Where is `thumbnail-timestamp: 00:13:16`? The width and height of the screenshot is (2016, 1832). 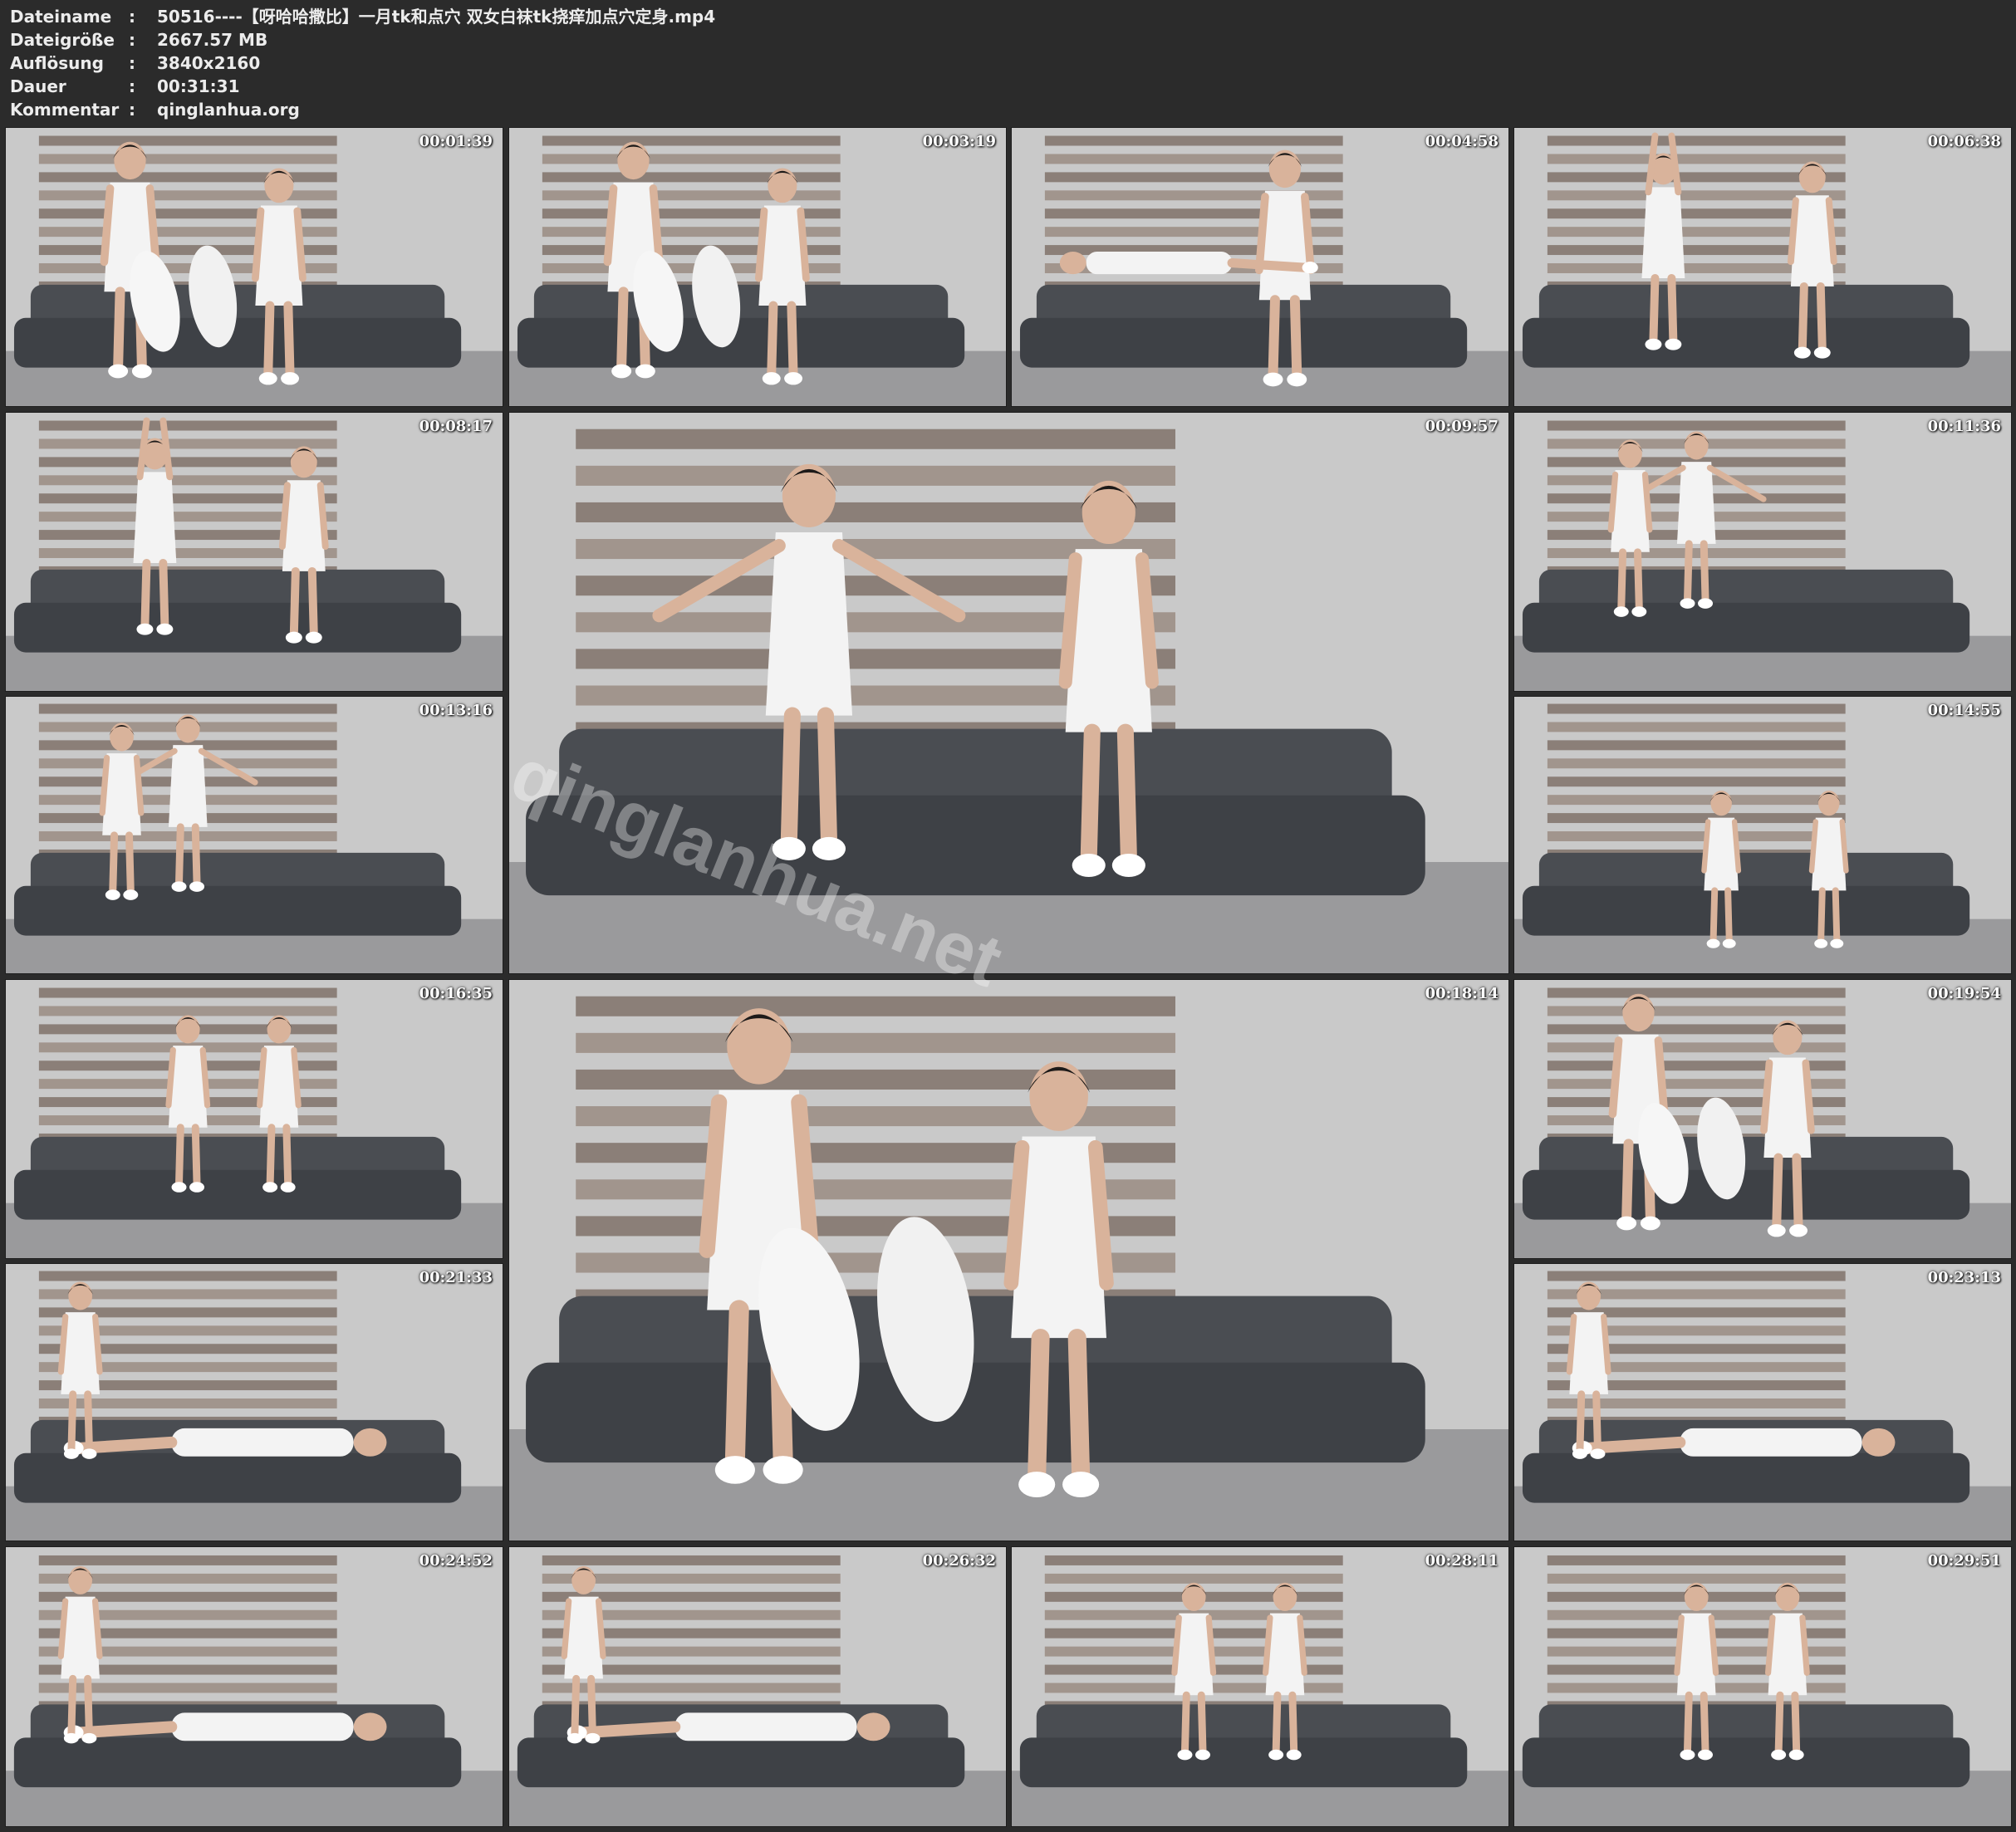 thumbnail-timestamp: 00:13:16 is located at coordinates (456, 710).